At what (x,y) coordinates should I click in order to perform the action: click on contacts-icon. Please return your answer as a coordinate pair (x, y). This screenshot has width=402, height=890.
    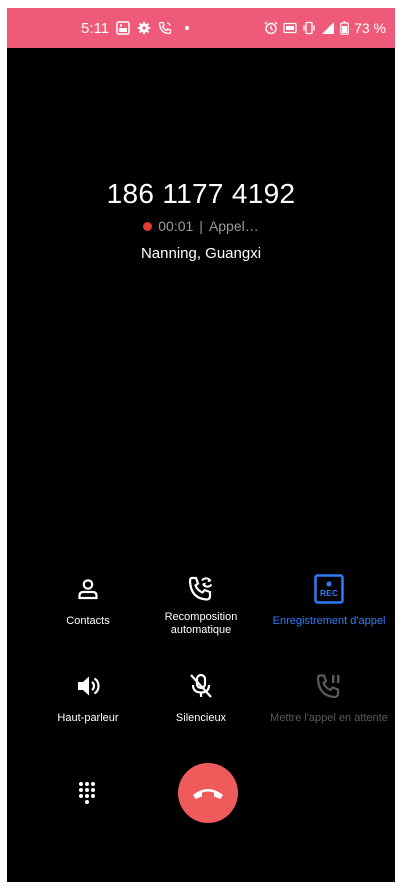
    Looking at the image, I should click on (88, 589).